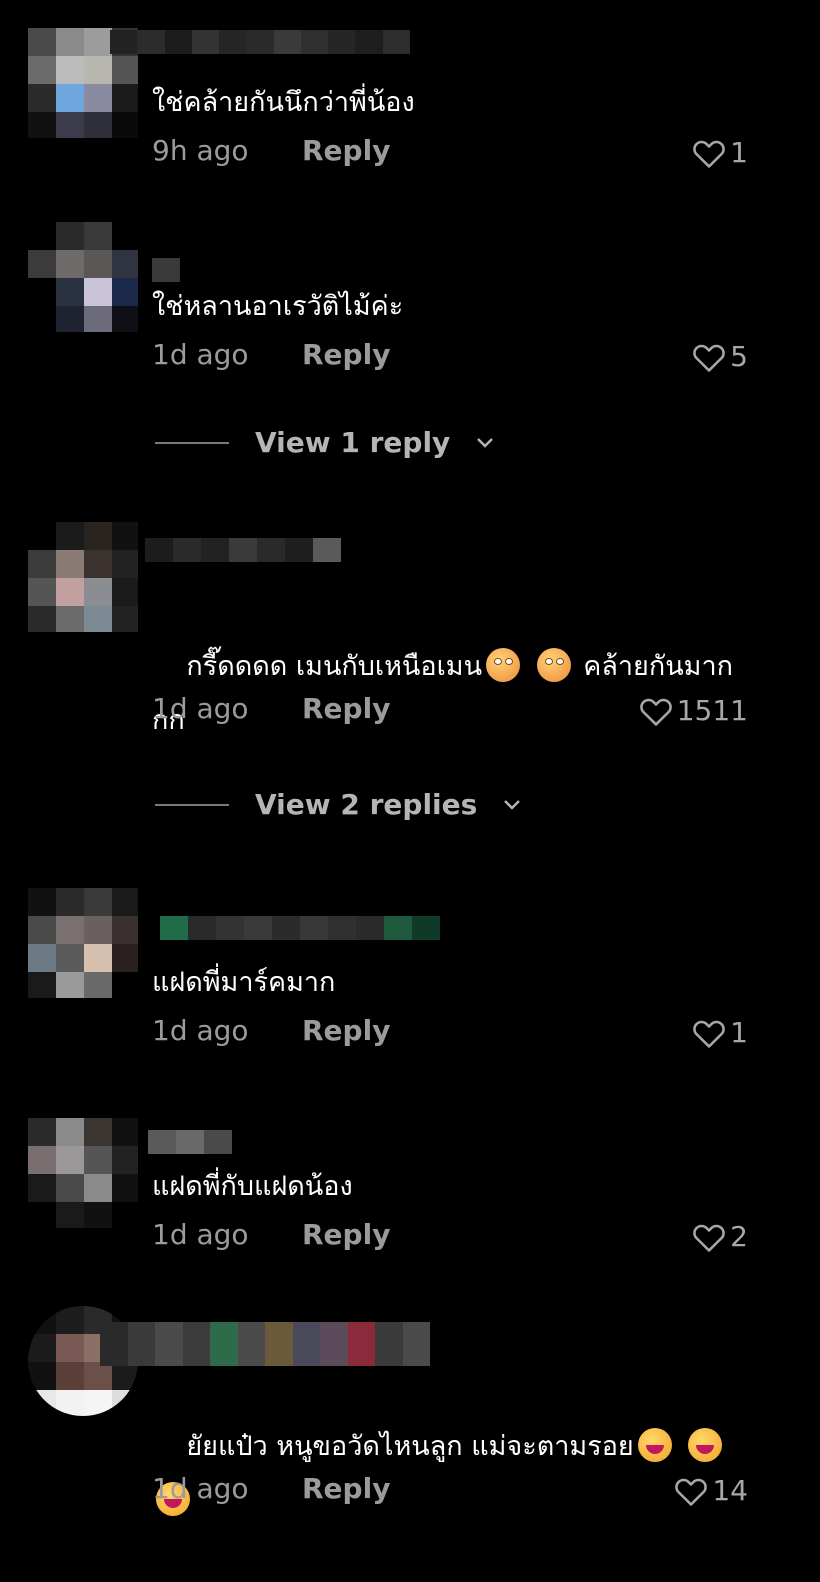 Image resolution: width=820 pixels, height=1582 pixels. I want to click on view-replies-button: View 1 reply, so click(324, 442).